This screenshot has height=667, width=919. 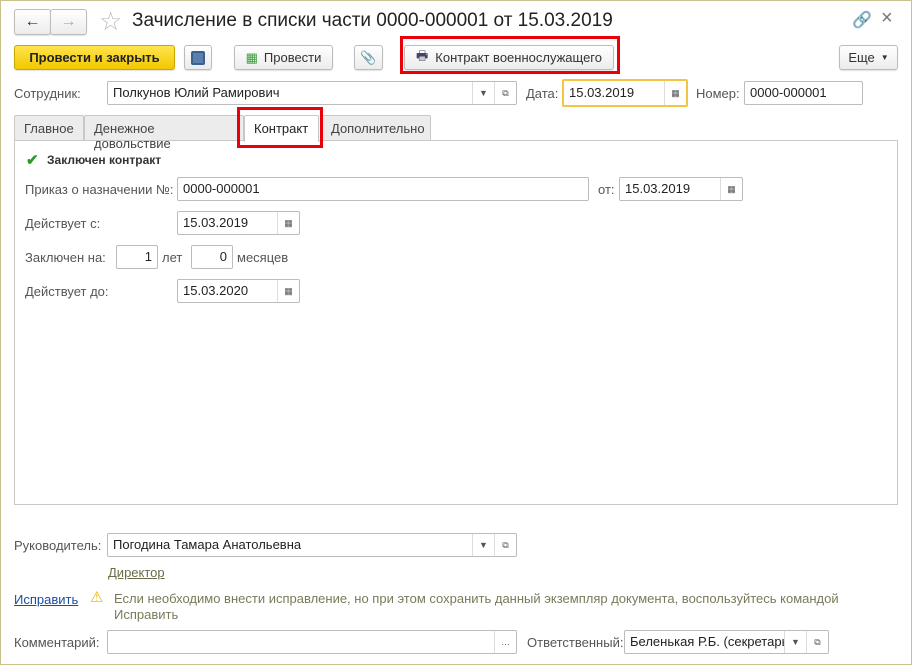 I want to click on head-value: Погодина Тамара Анатольевна, so click(x=207, y=544).